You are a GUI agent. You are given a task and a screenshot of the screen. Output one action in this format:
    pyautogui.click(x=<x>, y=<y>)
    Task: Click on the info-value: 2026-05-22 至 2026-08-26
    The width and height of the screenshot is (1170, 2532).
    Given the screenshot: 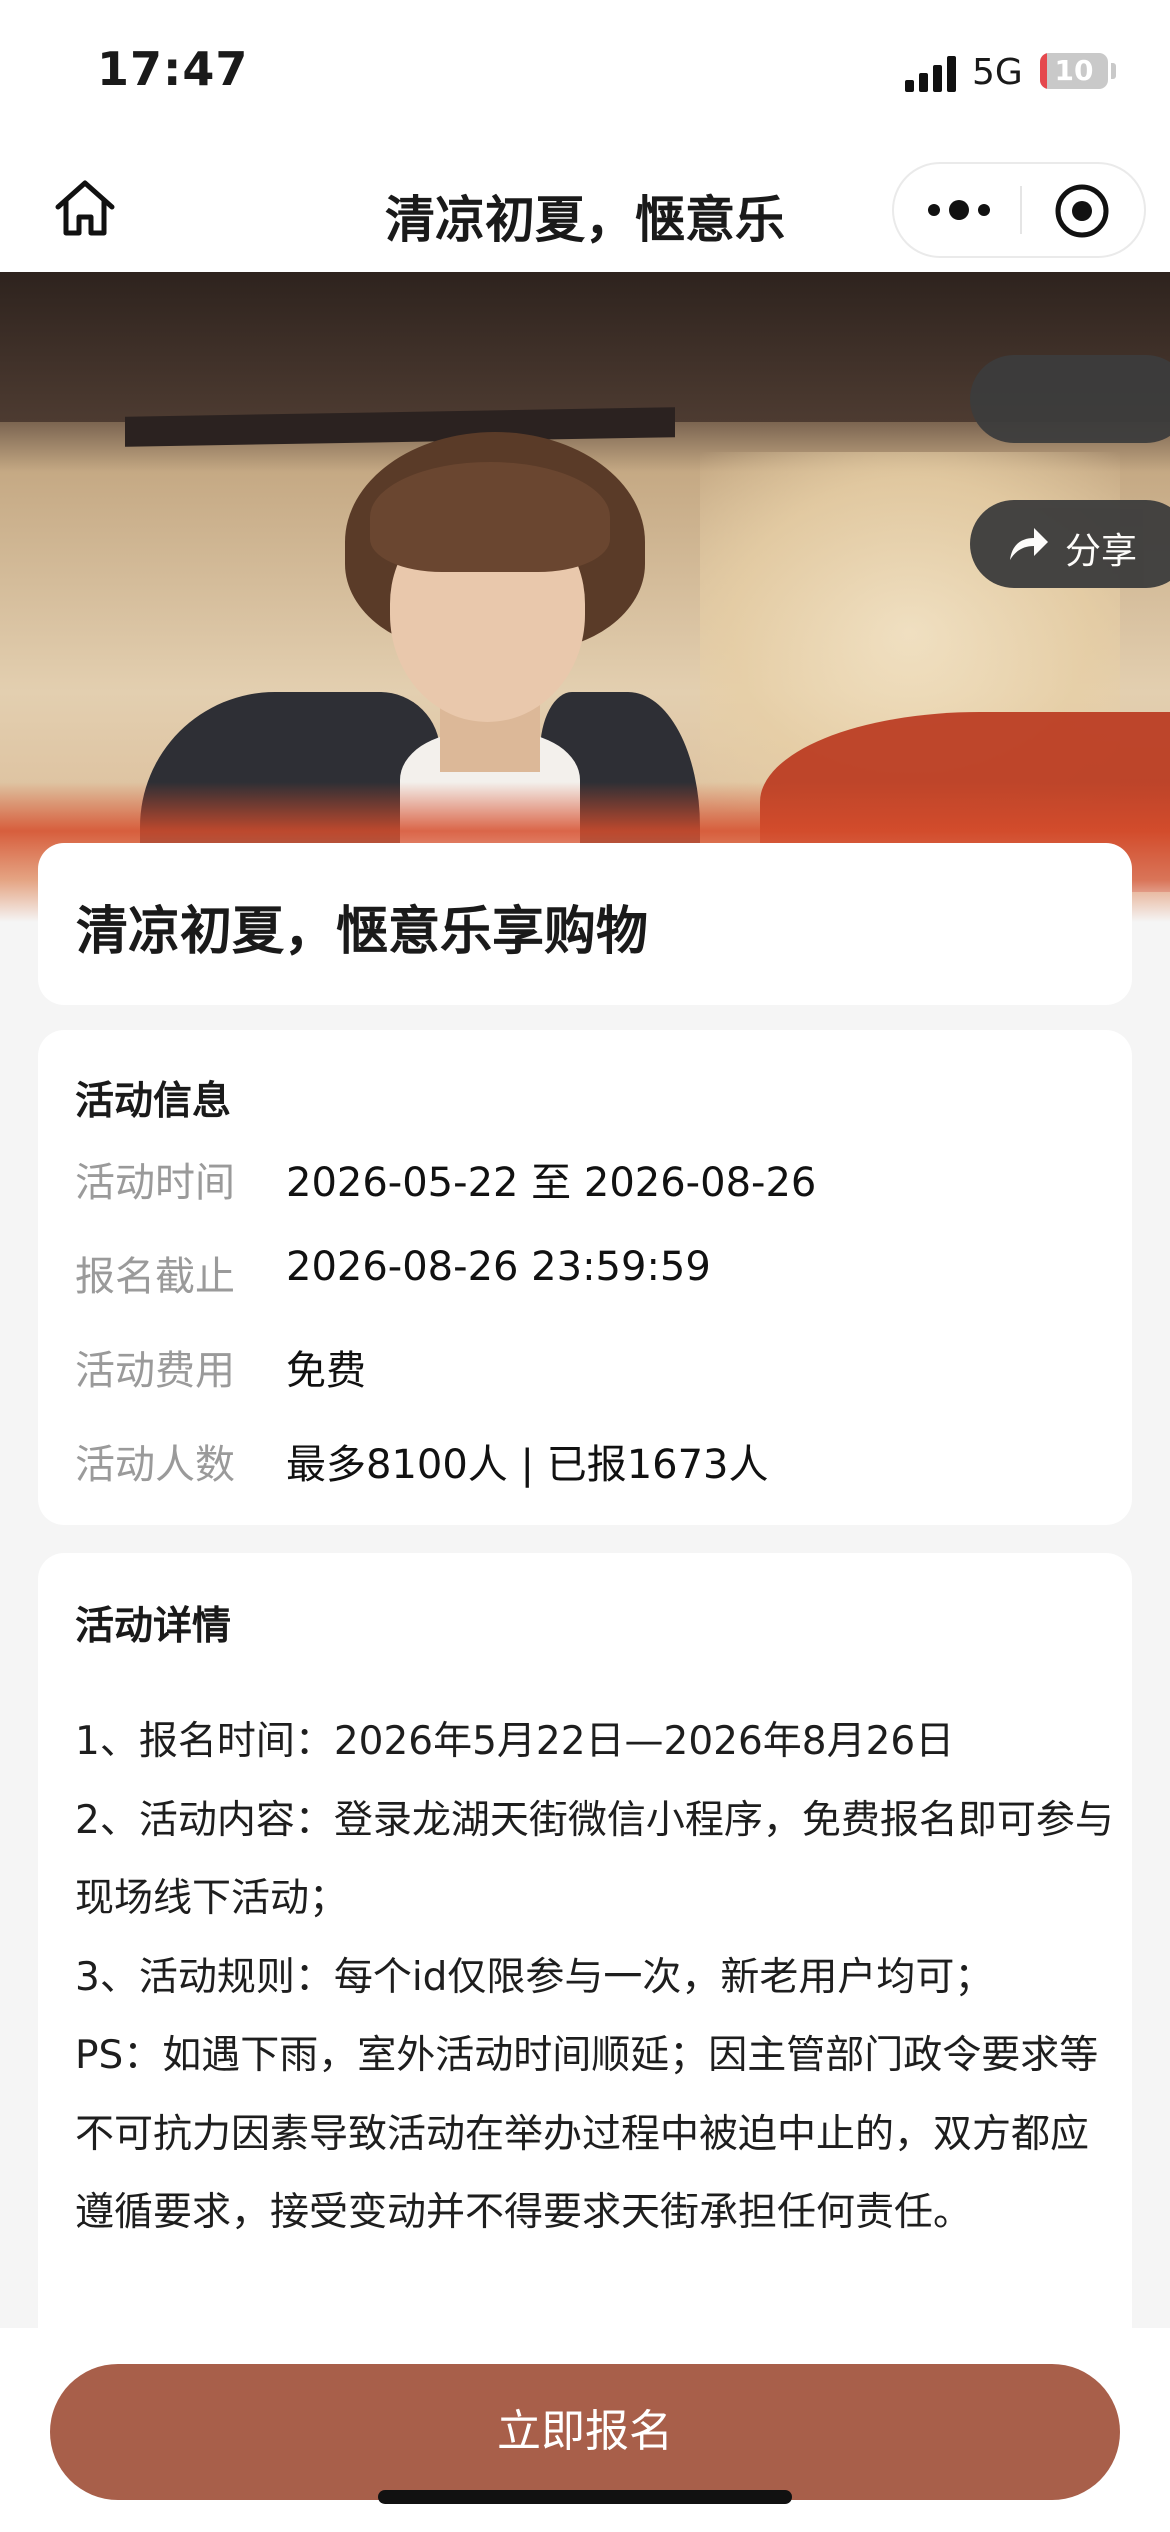 What is the action you would take?
    pyautogui.click(x=551, y=1183)
    